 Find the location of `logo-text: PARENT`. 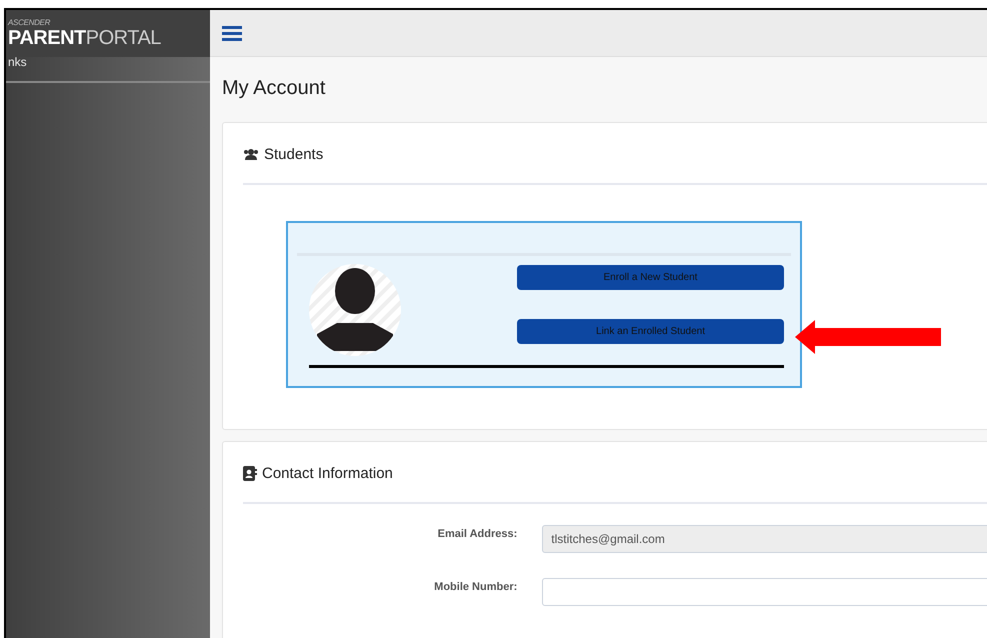

logo-text: PARENT is located at coordinates (47, 38).